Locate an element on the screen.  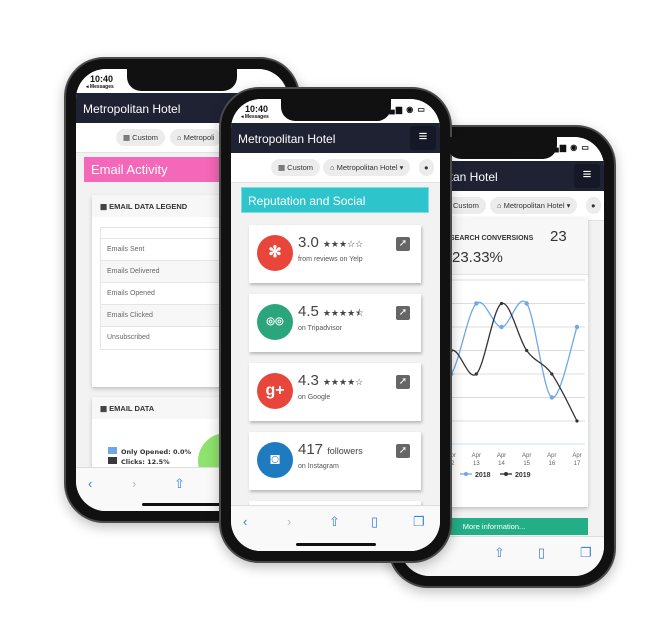
tripadvisor-icon: ◎◎ is located at coordinates (275, 322).